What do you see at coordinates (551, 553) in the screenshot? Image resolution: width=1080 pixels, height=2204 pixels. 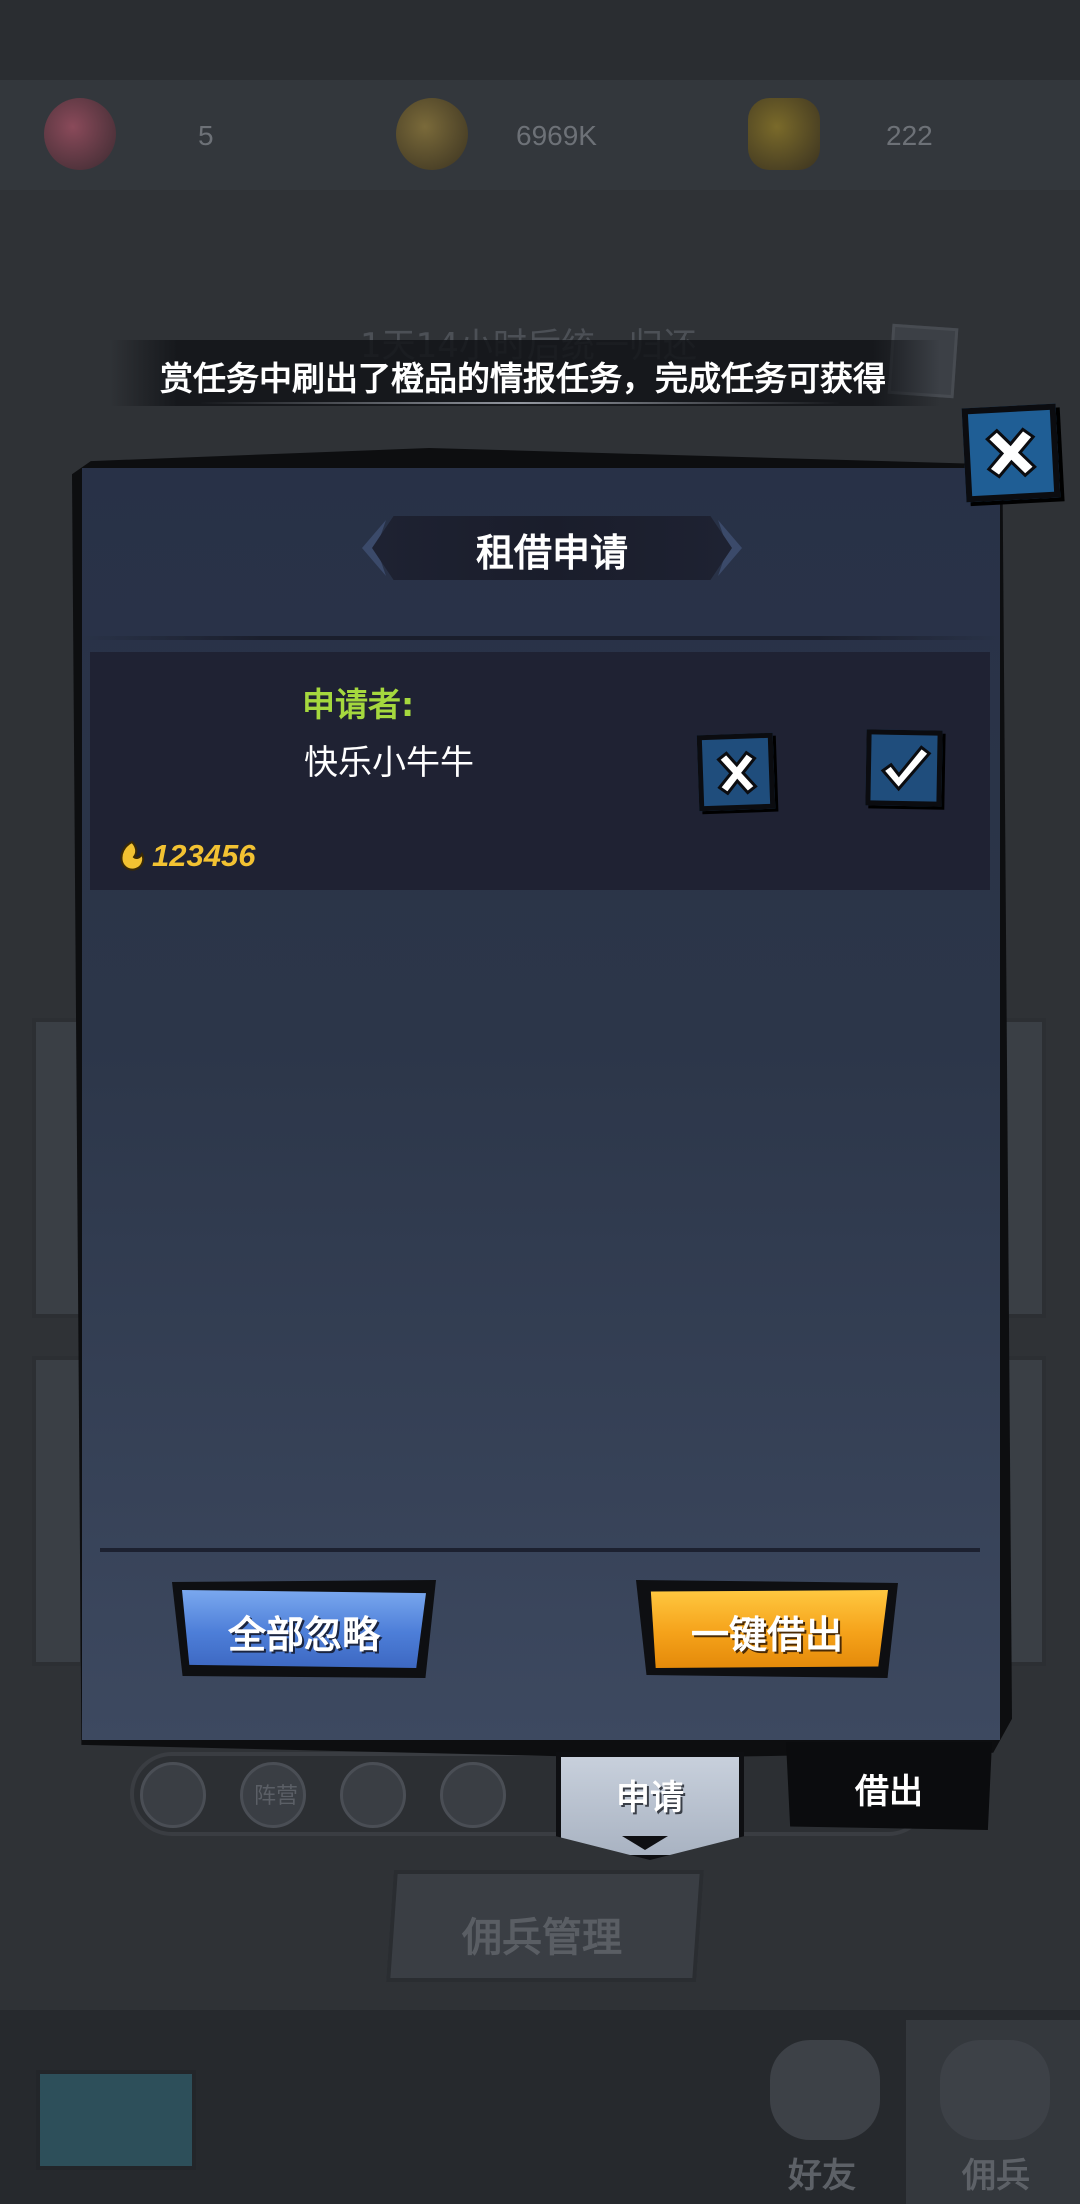 I see `dialog-title: 租借申请` at bounding box center [551, 553].